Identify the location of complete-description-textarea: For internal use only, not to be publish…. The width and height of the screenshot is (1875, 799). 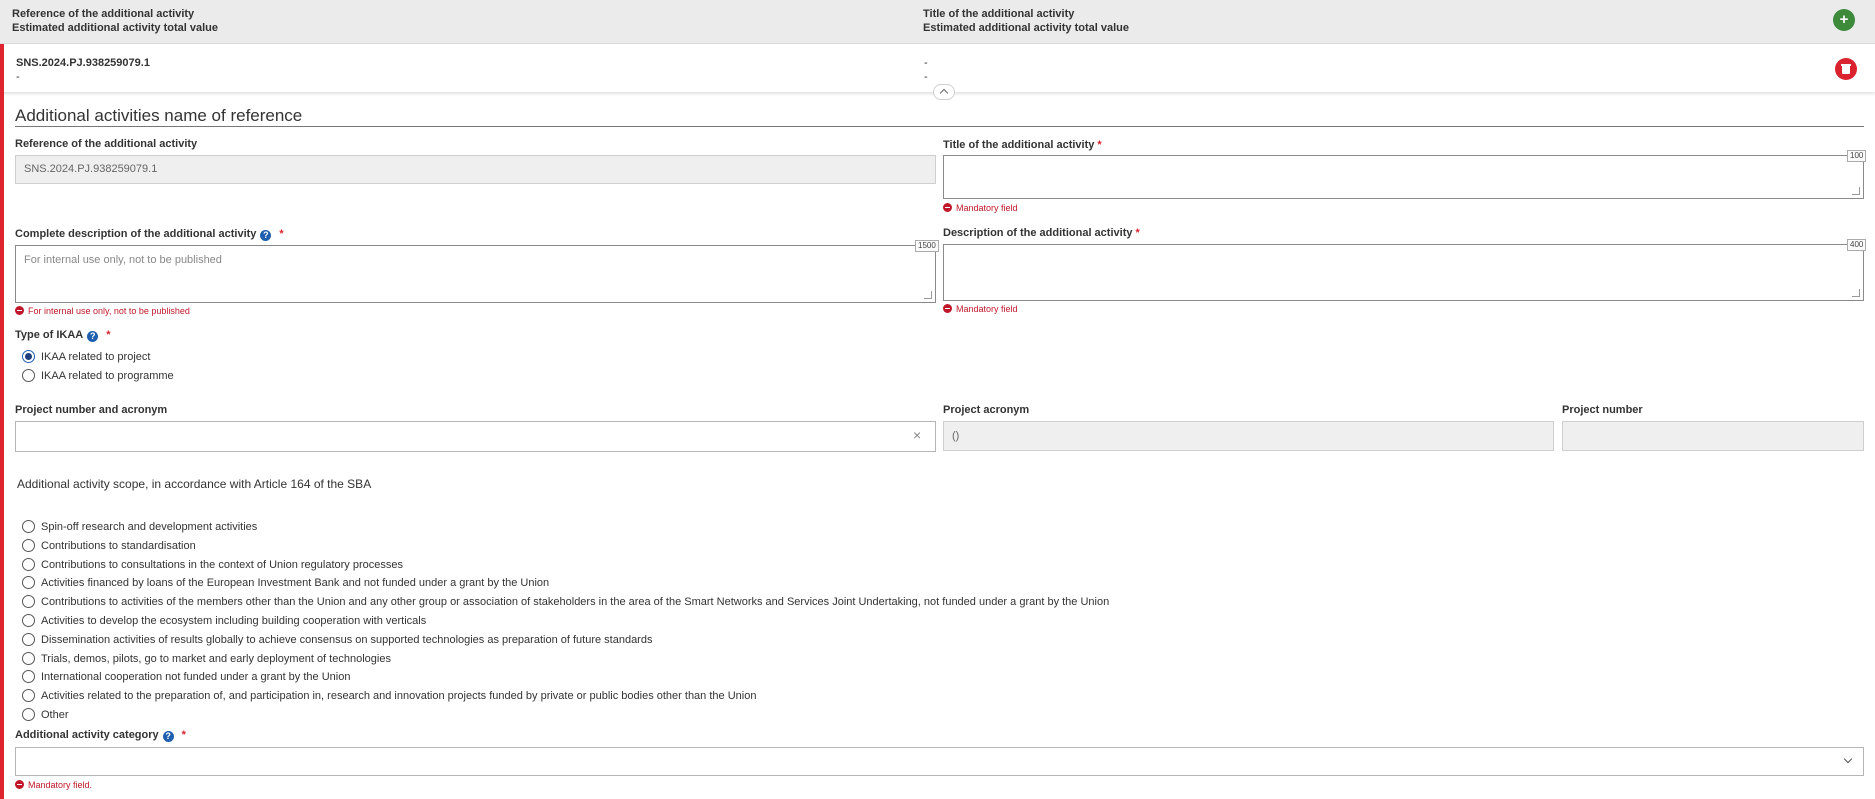
(475, 274).